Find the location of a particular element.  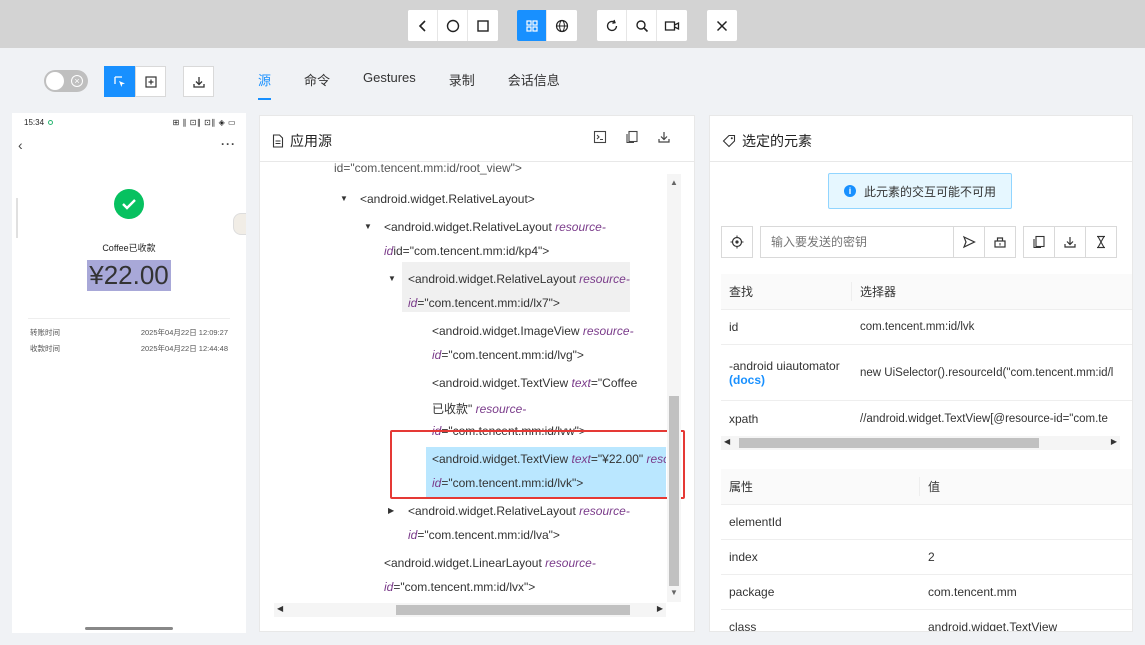

send-keys-input is located at coordinates (857, 242).